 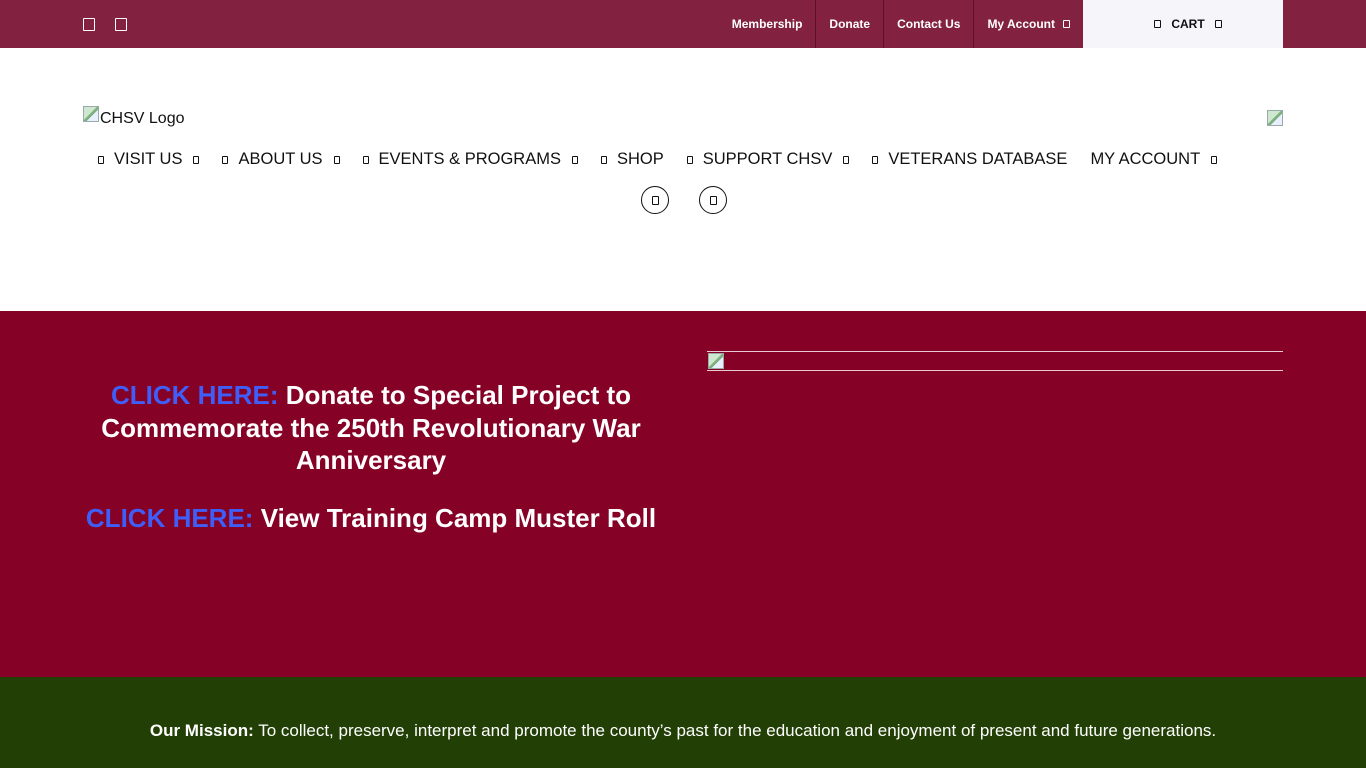 I want to click on nav-item-label: MY ACCOUNT, so click(x=1145, y=159).